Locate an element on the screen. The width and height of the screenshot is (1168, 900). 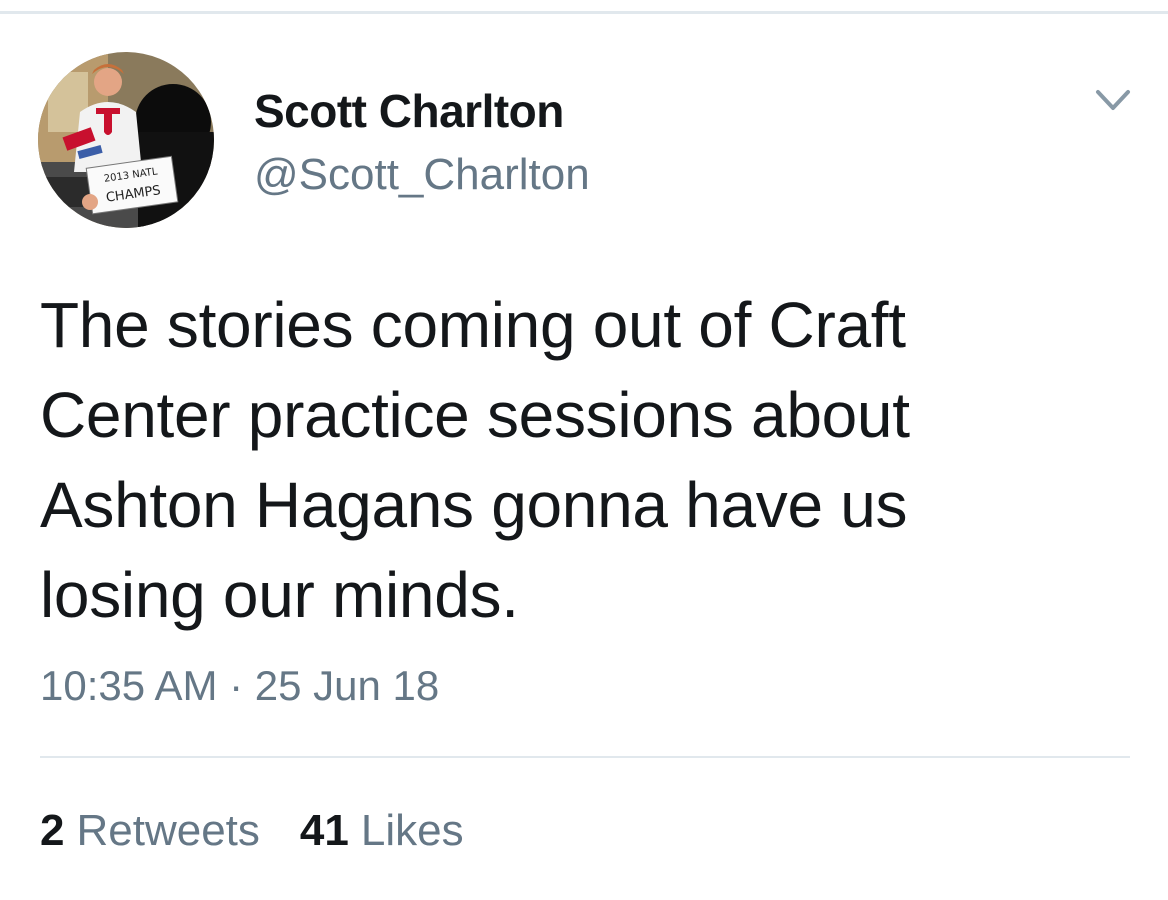
avatar-image: 2013 NATL CHAMPS is located at coordinates (126, 140).